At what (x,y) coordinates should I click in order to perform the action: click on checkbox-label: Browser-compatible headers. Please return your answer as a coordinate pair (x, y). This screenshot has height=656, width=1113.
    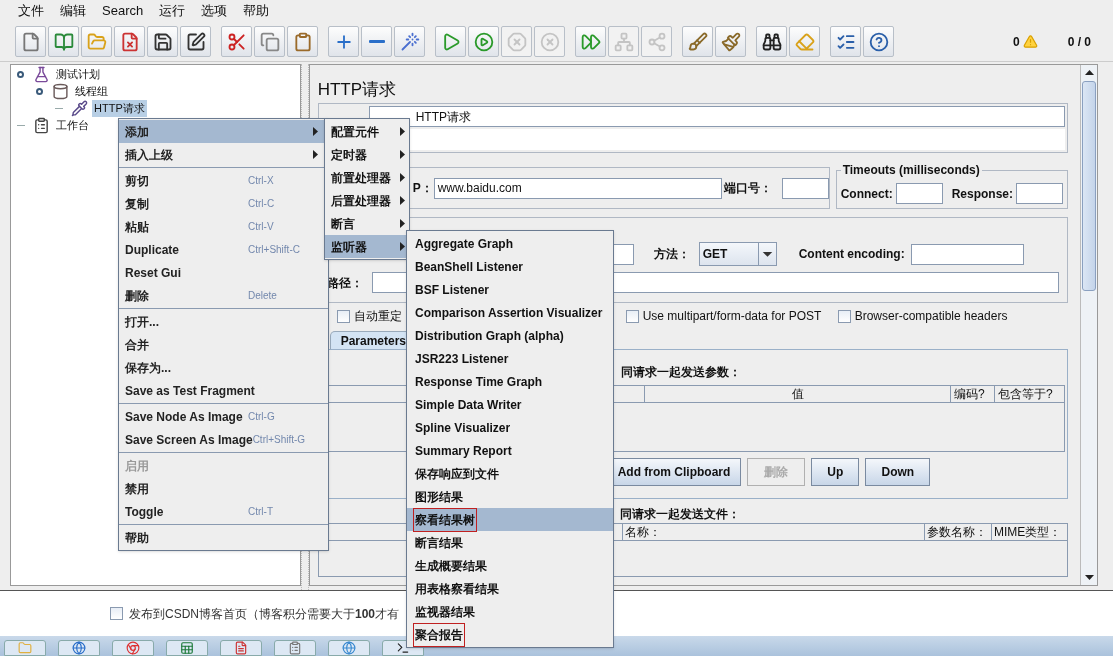
    Looking at the image, I should click on (931, 316).